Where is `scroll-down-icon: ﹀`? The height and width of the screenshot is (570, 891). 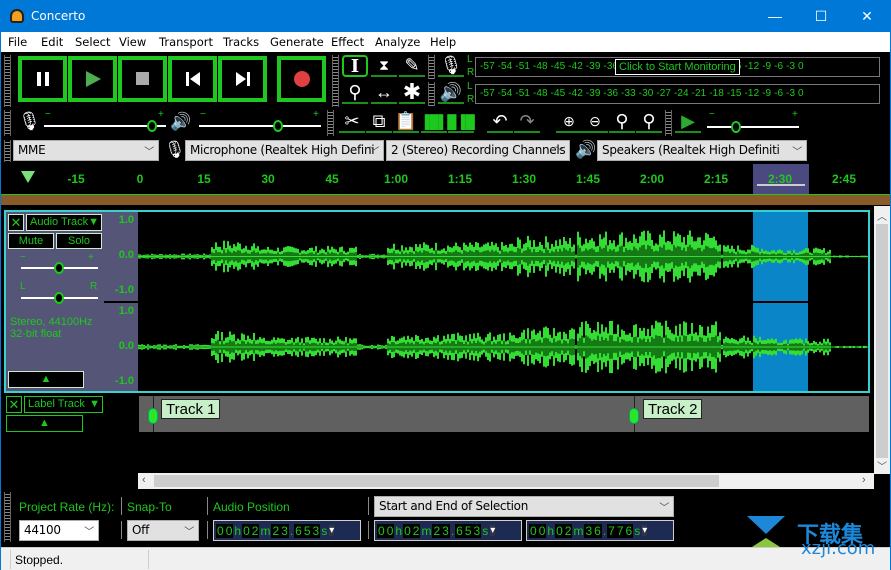
scroll-down-icon: ﹀ is located at coordinates (882, 465).